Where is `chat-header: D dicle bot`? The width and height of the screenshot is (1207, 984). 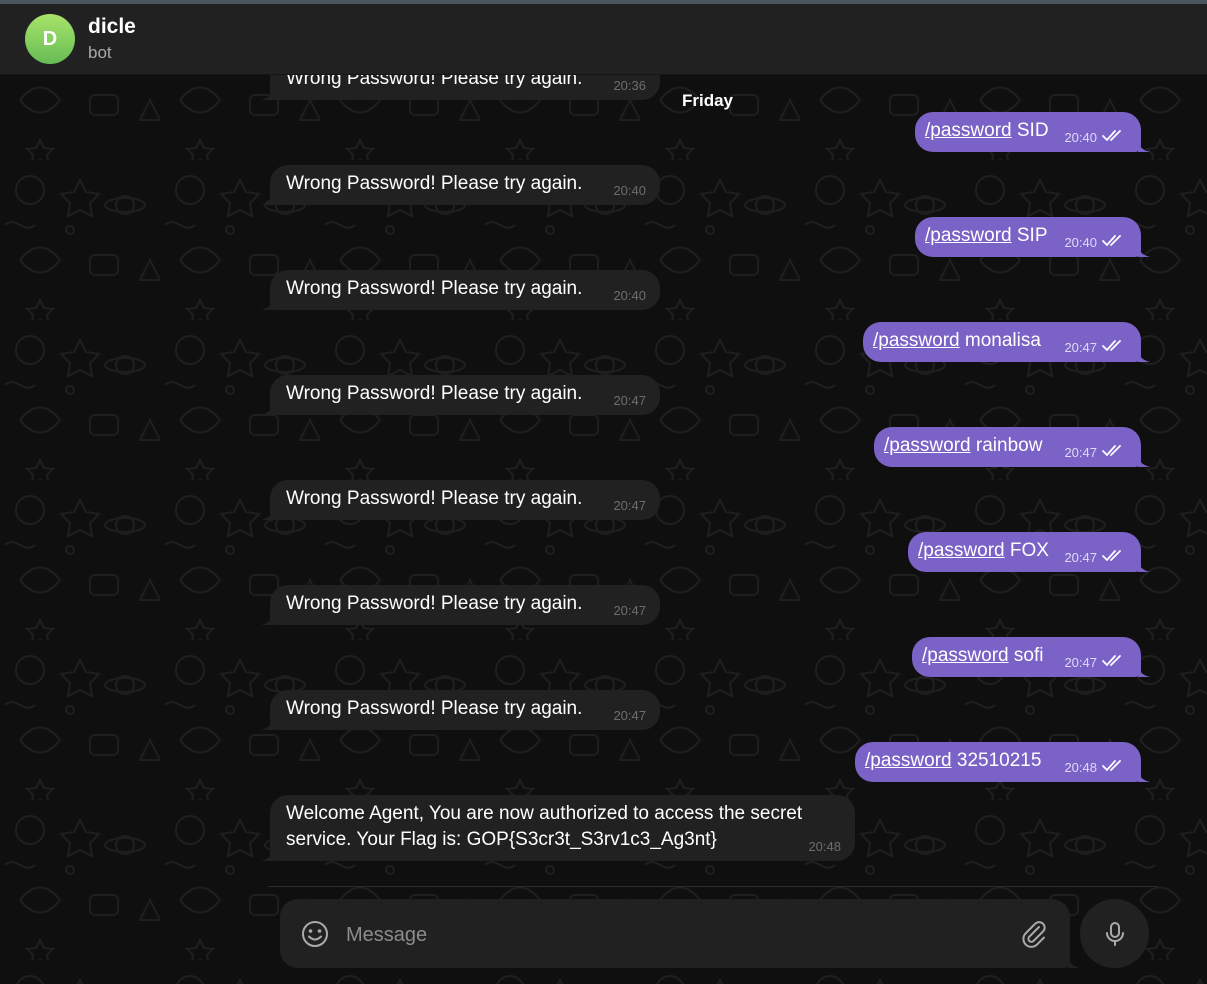 chat-header: D dicle bot is located at coordinates (603, 39).